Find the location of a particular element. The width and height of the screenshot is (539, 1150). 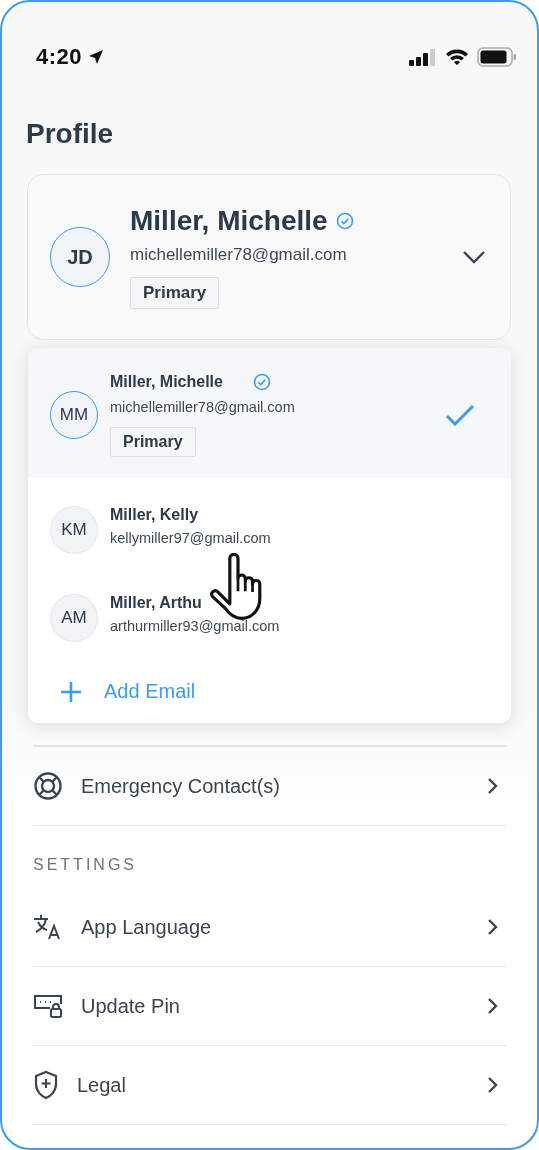

location-arrow-icon is located at coordinates (96, 57).